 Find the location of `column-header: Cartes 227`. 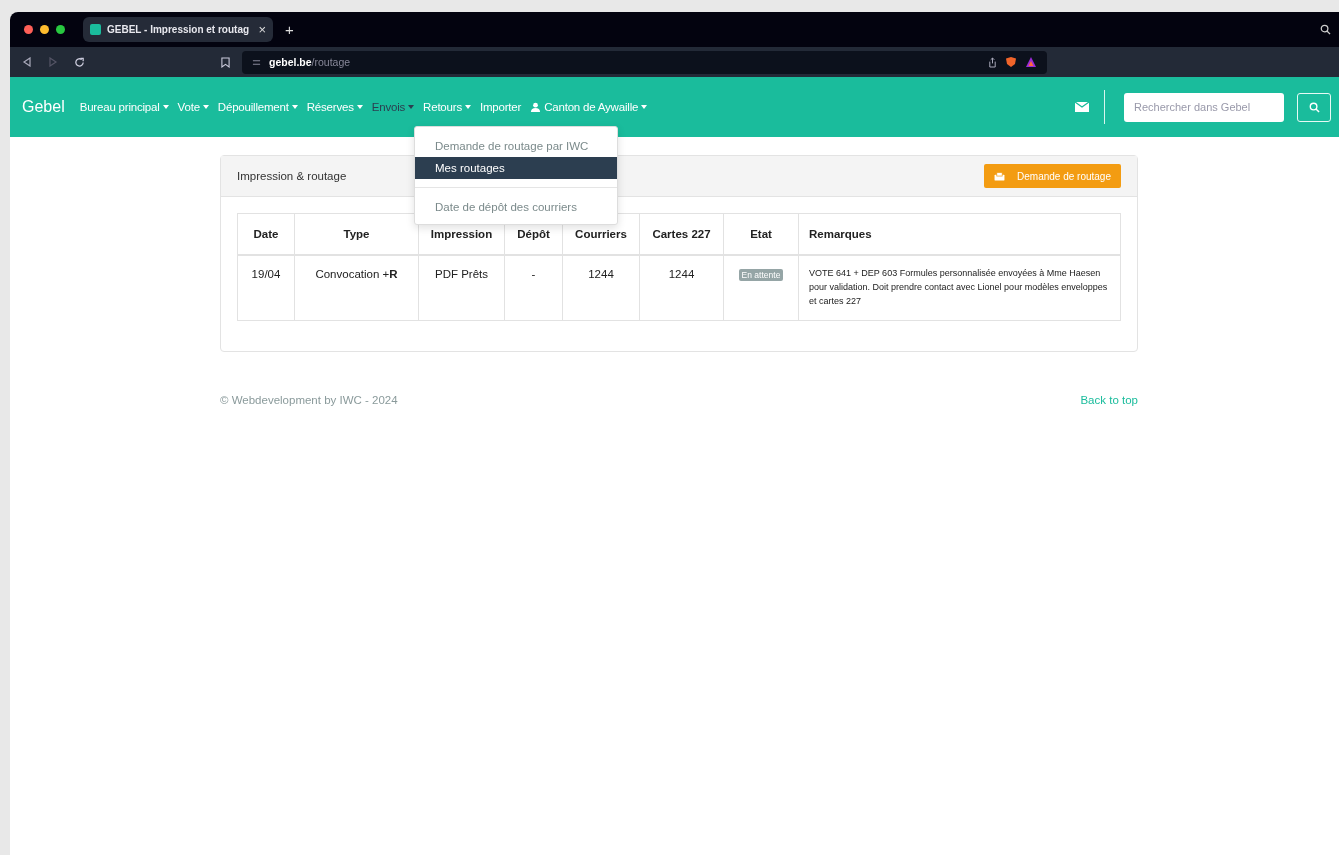

column-header: Cartes 227 is located at coordinates (681, 234).